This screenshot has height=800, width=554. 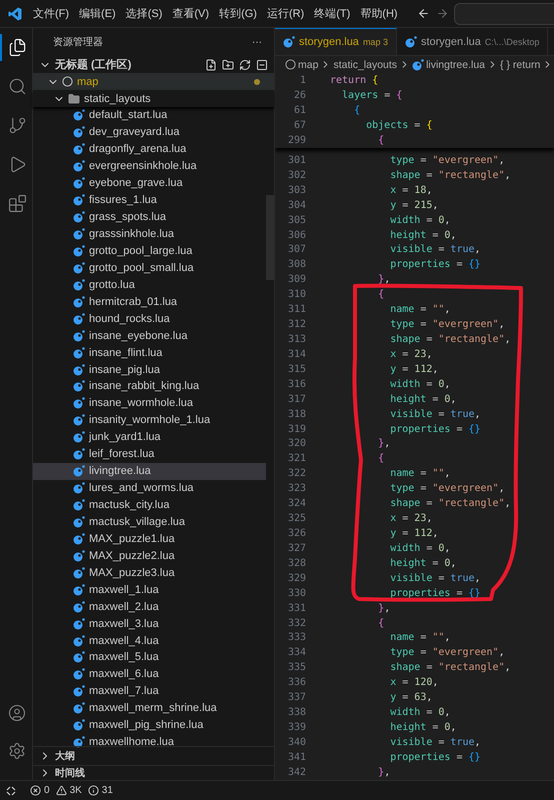 What do you see at coordinates (386, 125) in the screenshot?
I see `code-token: objects` at bounding box center [386, 125].